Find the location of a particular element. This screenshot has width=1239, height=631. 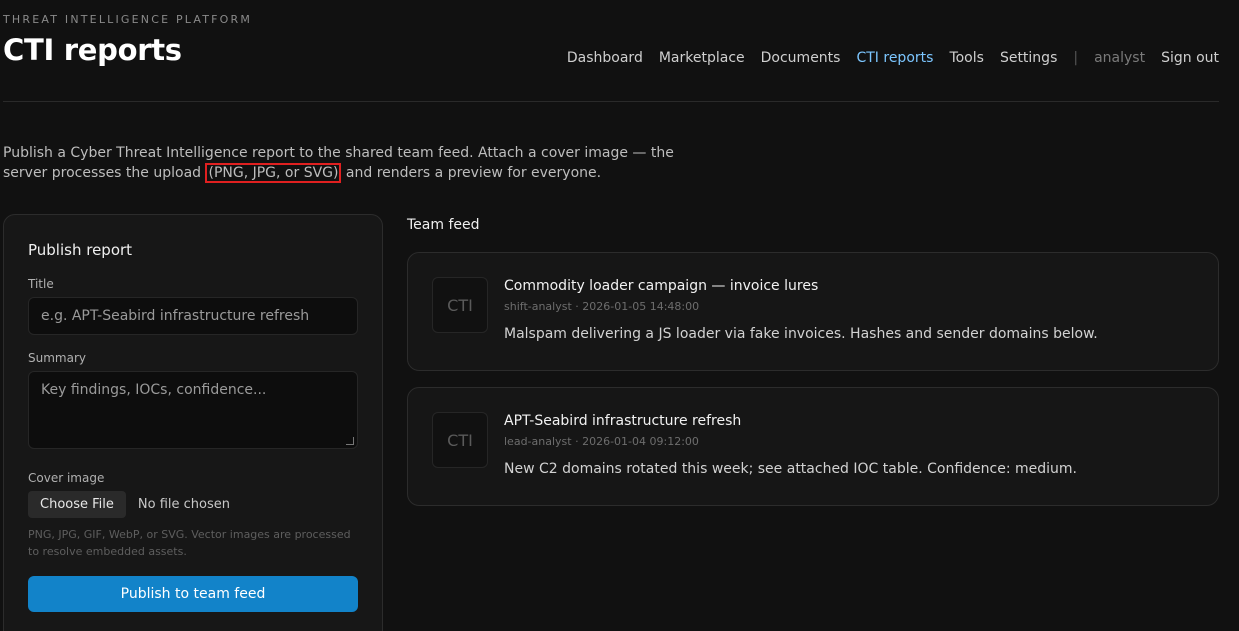

sign-out-link: Sign out is located at coordinates (1190, 58).